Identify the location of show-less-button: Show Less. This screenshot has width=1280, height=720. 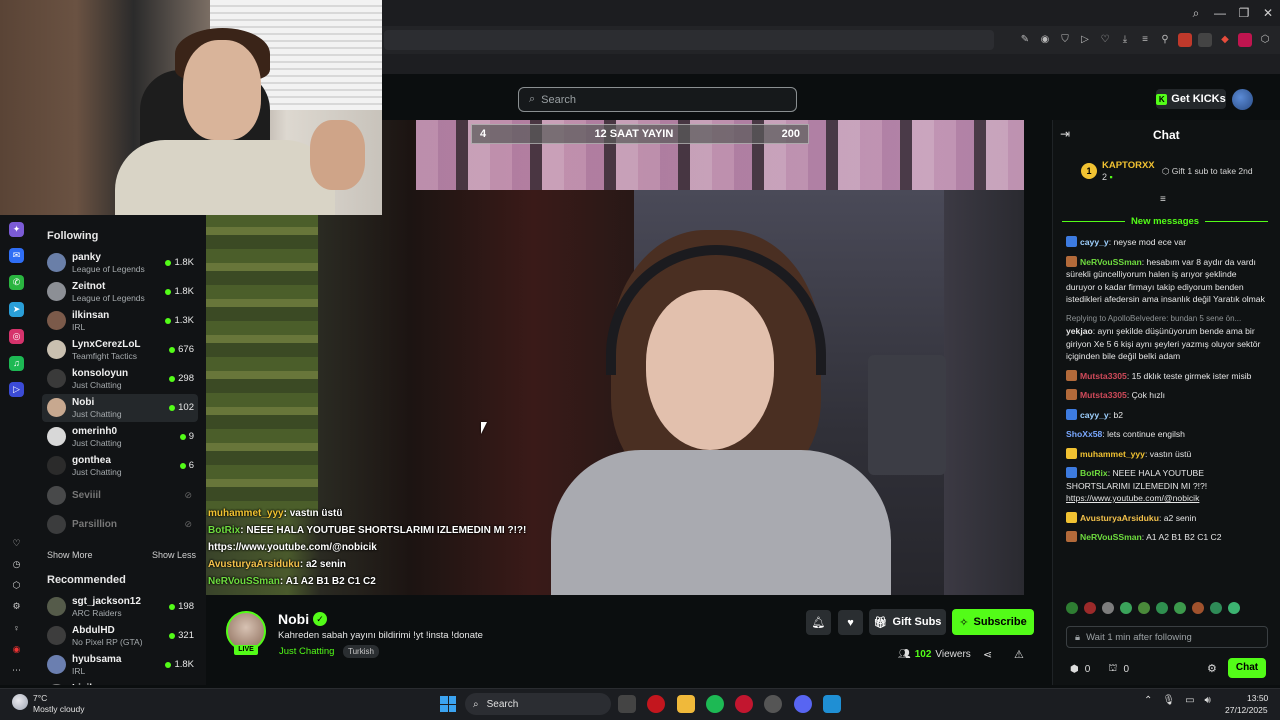
(174, 555).